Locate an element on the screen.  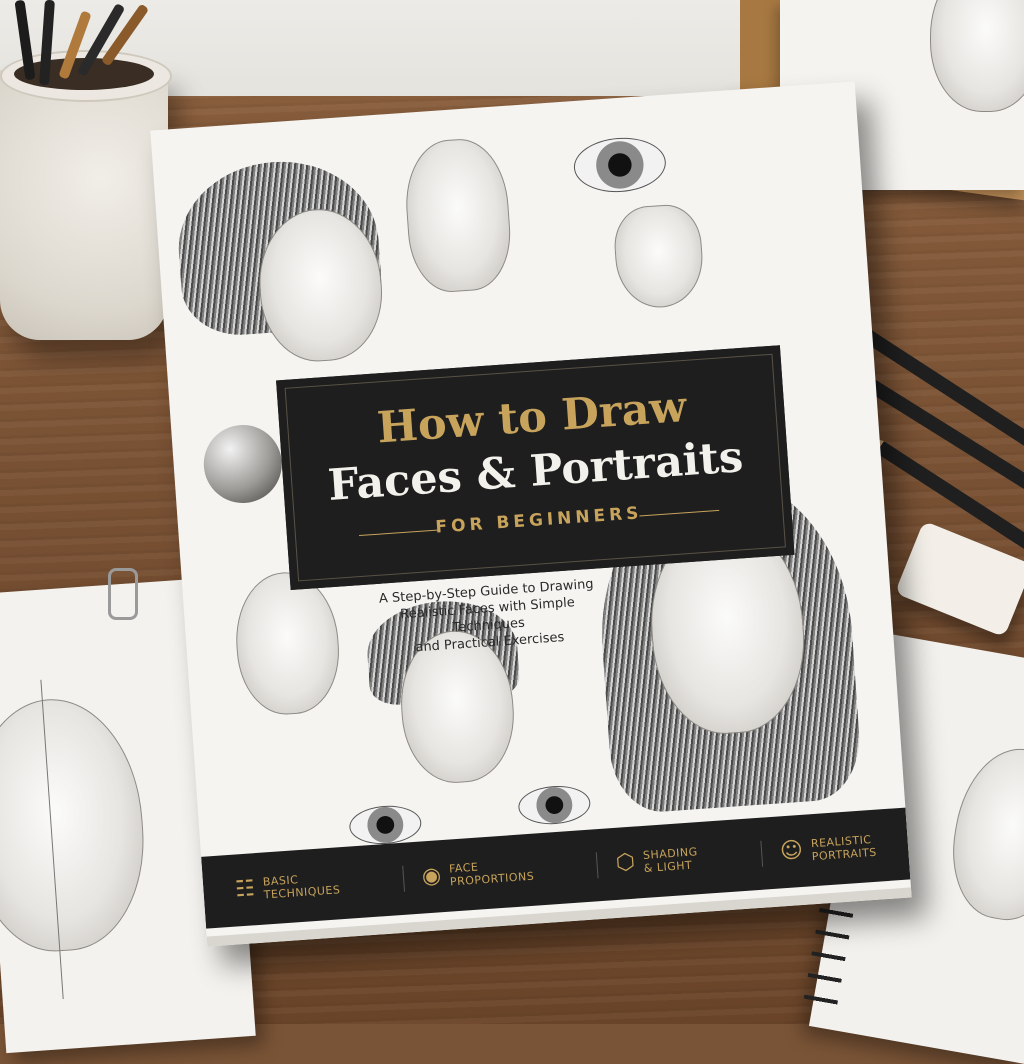
feature-label: & LIGHT is located at coordinates (668, 866).